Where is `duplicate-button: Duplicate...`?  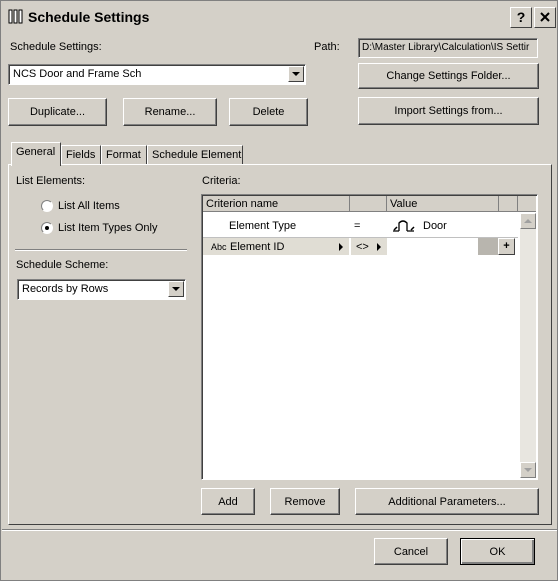
duplicate-button: Duplicate... is located at coordinates (57, 112).